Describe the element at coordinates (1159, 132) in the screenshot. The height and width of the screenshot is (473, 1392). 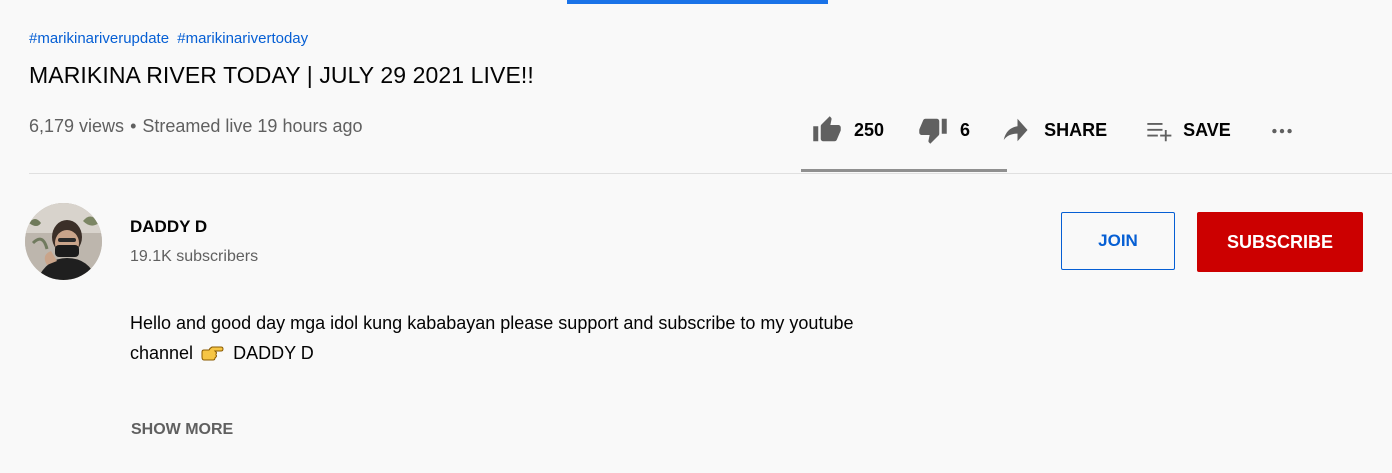
I see `playlist-add-icon` at that location.